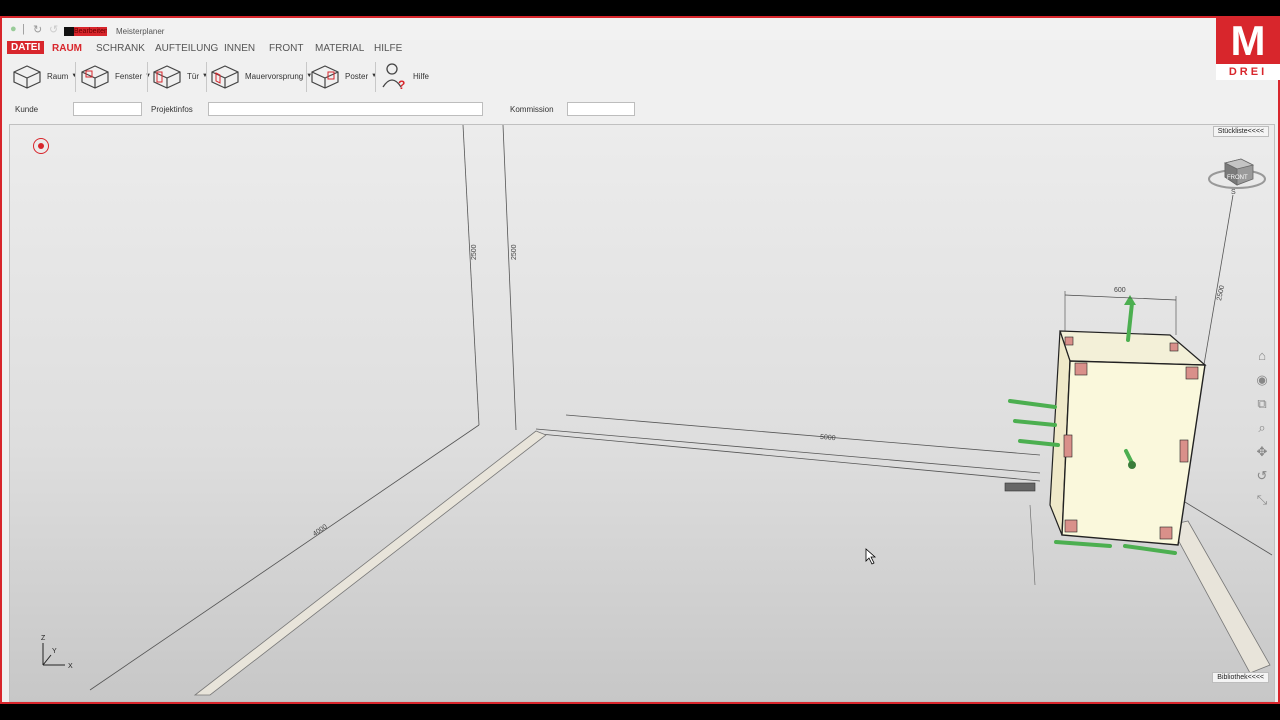  What do you see at coordinates (601, 109) in the screenshot?
I see `commission-input` at bounding box center [601, 109].